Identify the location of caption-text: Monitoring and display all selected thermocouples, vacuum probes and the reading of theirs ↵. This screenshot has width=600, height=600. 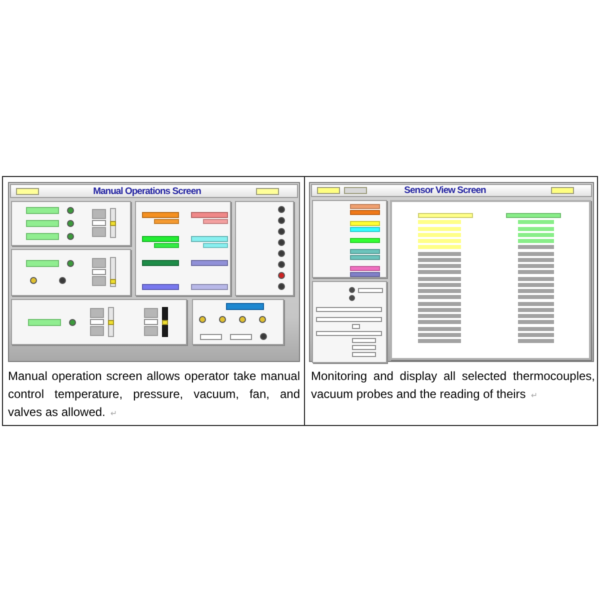
(453, 386).